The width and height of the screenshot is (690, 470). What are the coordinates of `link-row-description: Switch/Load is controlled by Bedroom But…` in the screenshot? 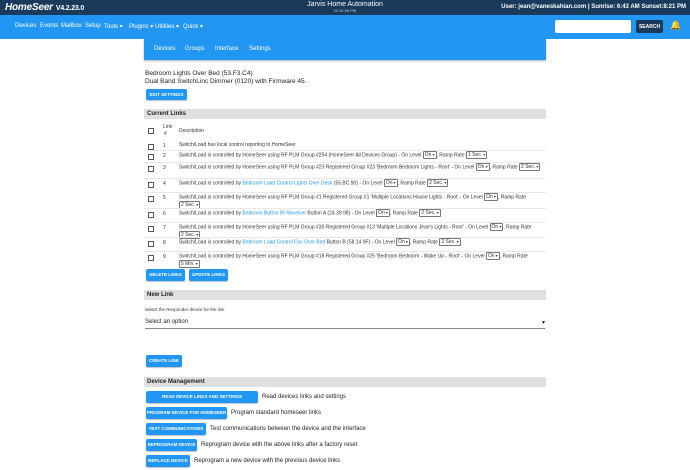 It's located at (362, 213).